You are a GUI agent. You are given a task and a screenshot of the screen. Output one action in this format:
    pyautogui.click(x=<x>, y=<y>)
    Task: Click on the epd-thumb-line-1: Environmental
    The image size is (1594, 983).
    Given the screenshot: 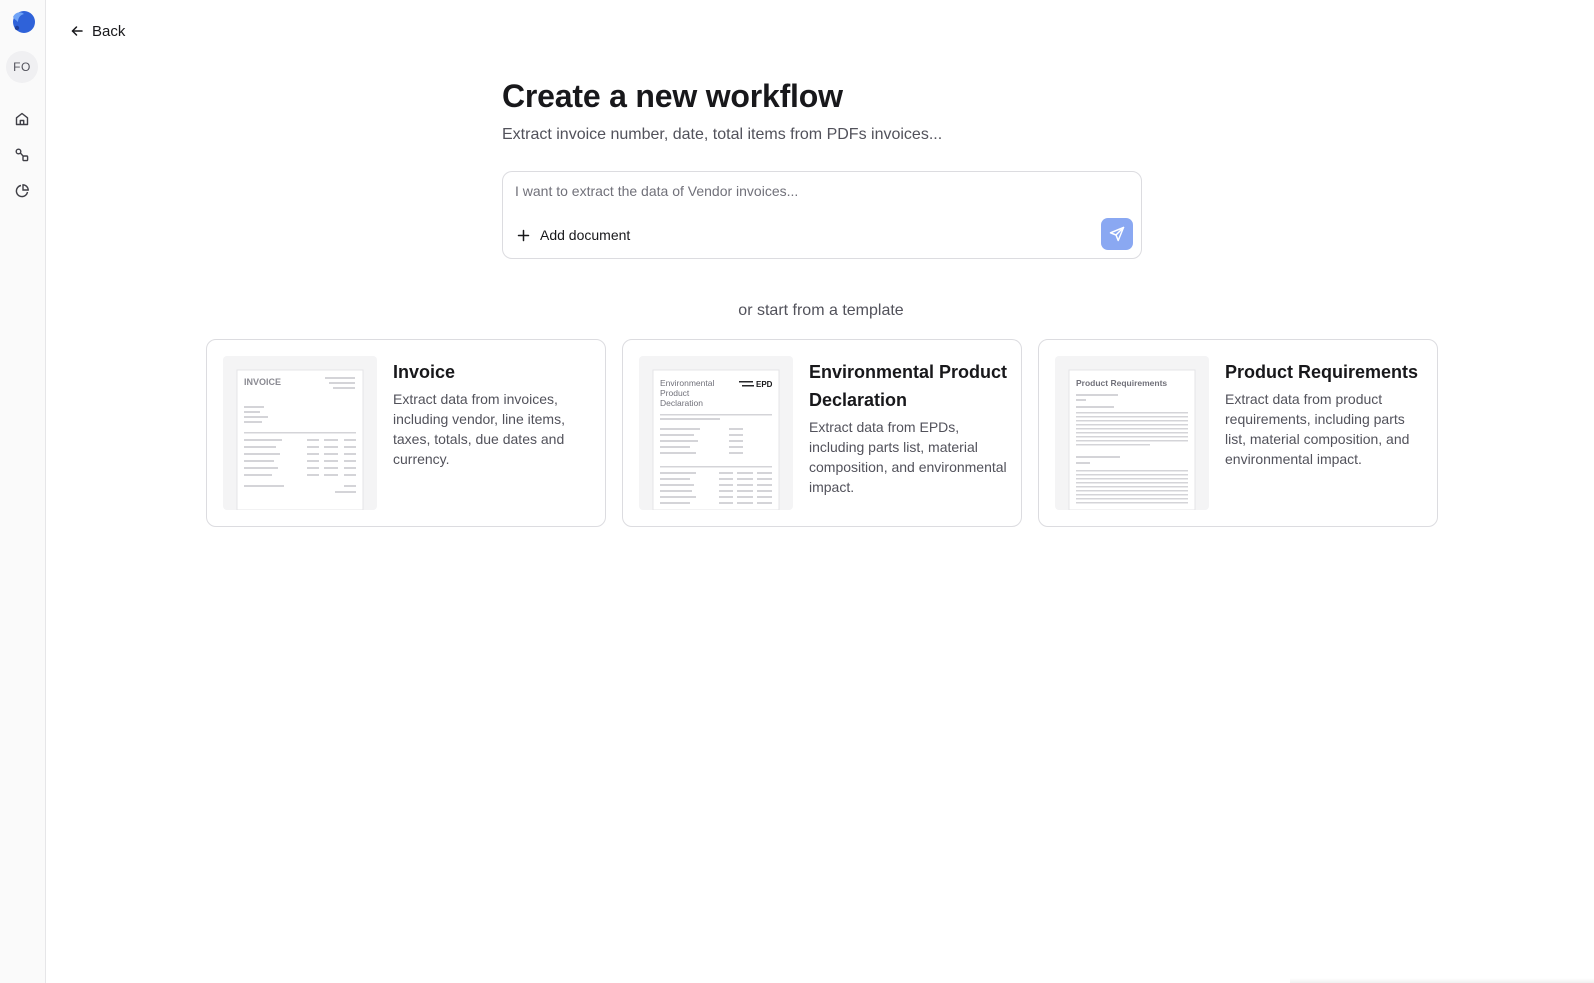 What is the action you would take?
    pyautogui.click(x=687, y=383)
    